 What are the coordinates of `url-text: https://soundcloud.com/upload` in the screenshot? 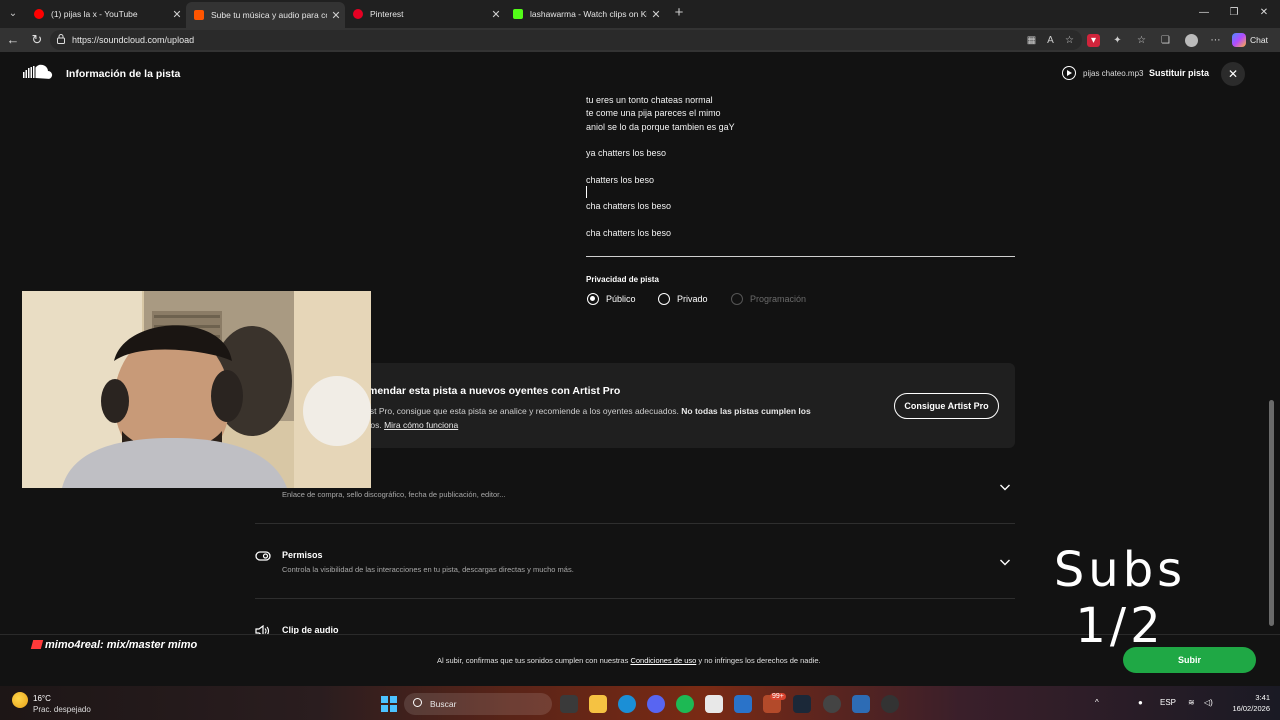 It's located at (133, 40).